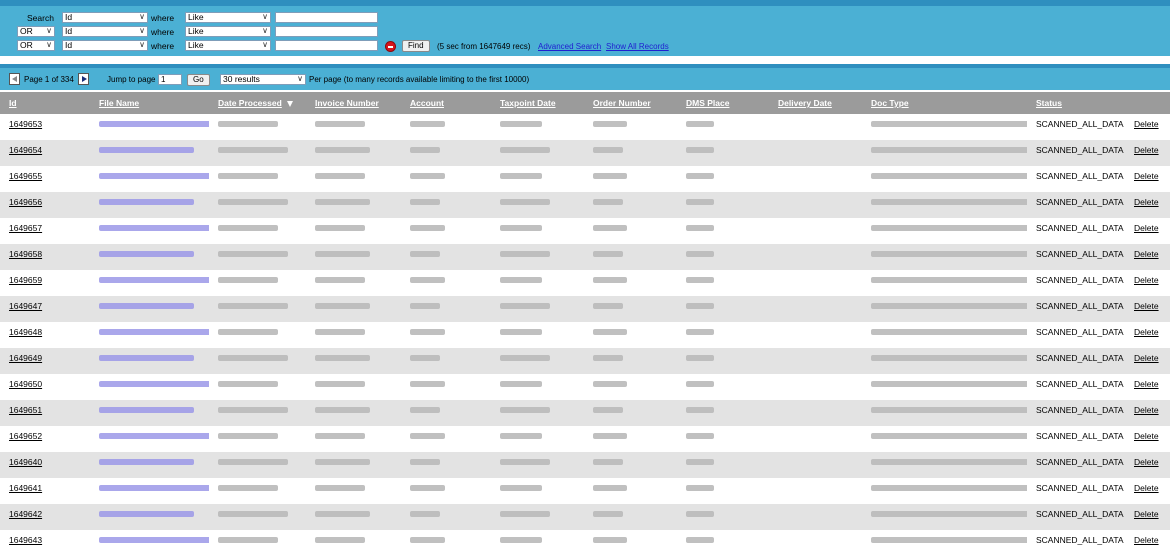 The height and width of the screenshot is (556, 1170). Describe the element at coordinates (25, 540) in the screenshot. I see `record-id-link: 1649643` at that location.